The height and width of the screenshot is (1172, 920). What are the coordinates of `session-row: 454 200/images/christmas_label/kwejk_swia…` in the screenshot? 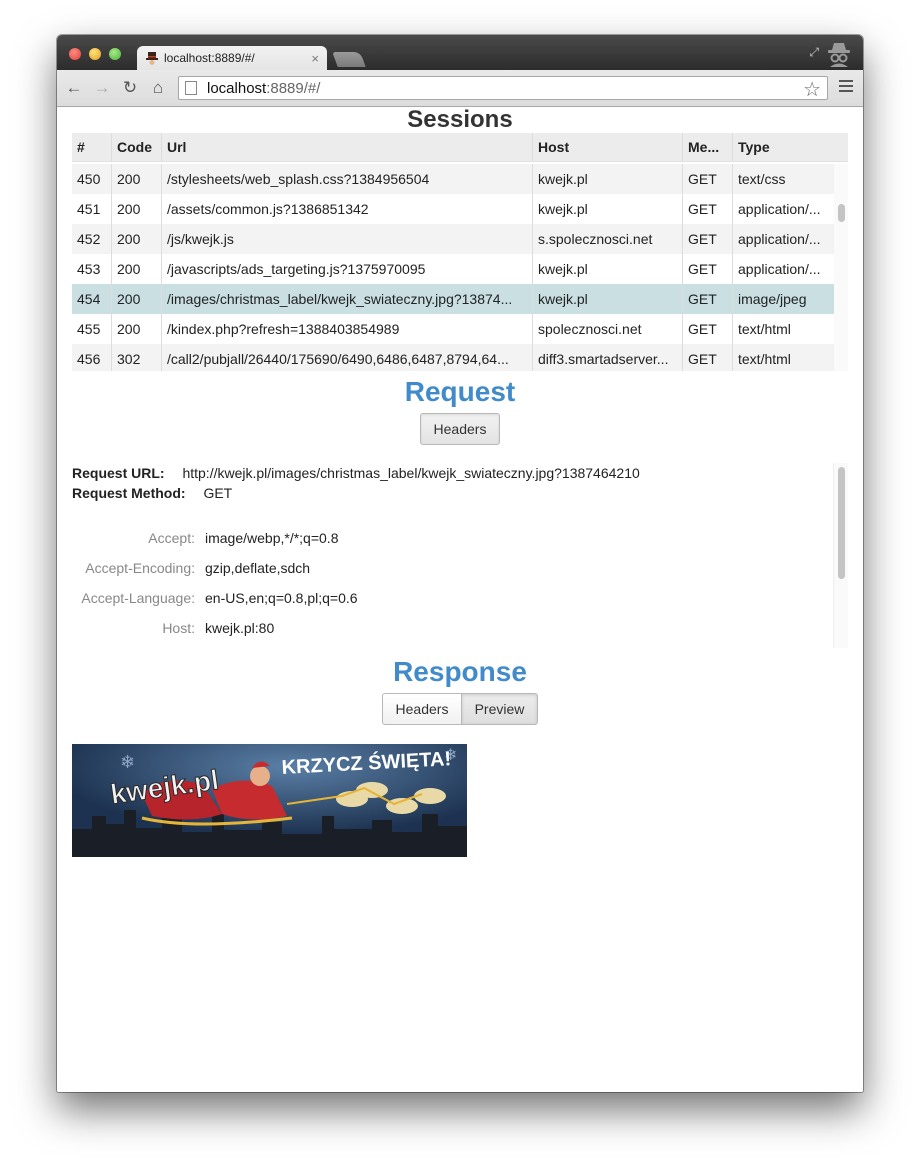 It's located at (453, 299).